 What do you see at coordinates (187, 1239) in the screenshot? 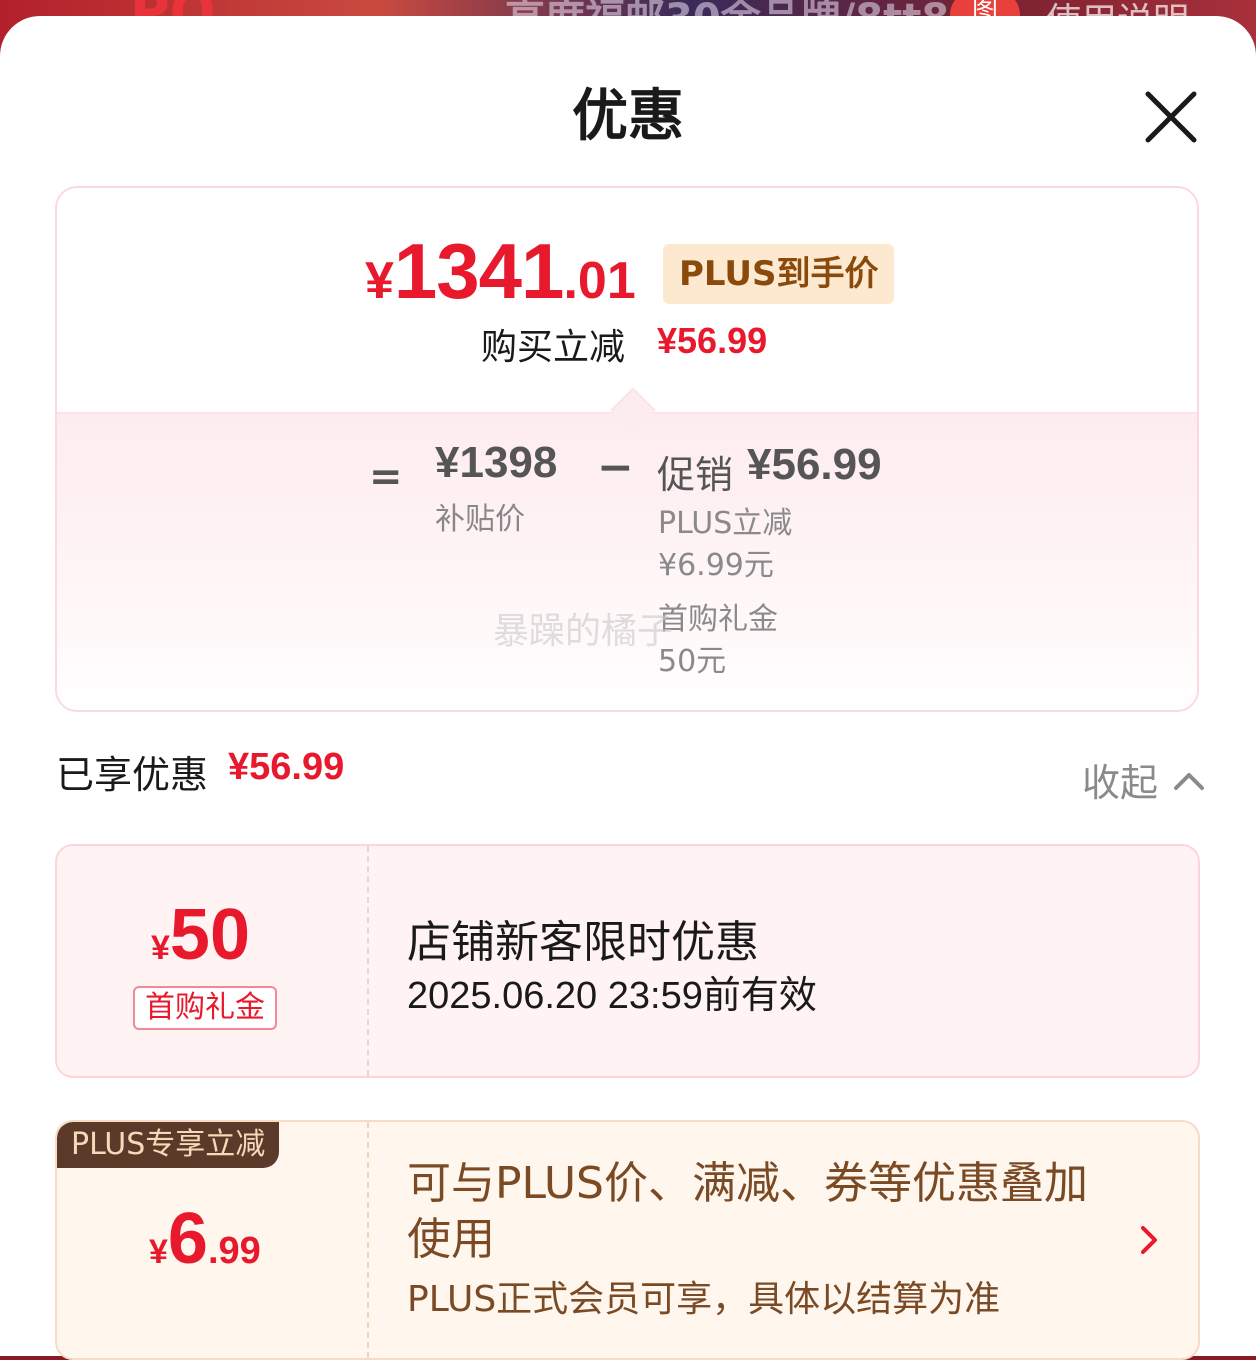
I see `coupon-amount-integer: 6` at bounding box center [187, 1239].